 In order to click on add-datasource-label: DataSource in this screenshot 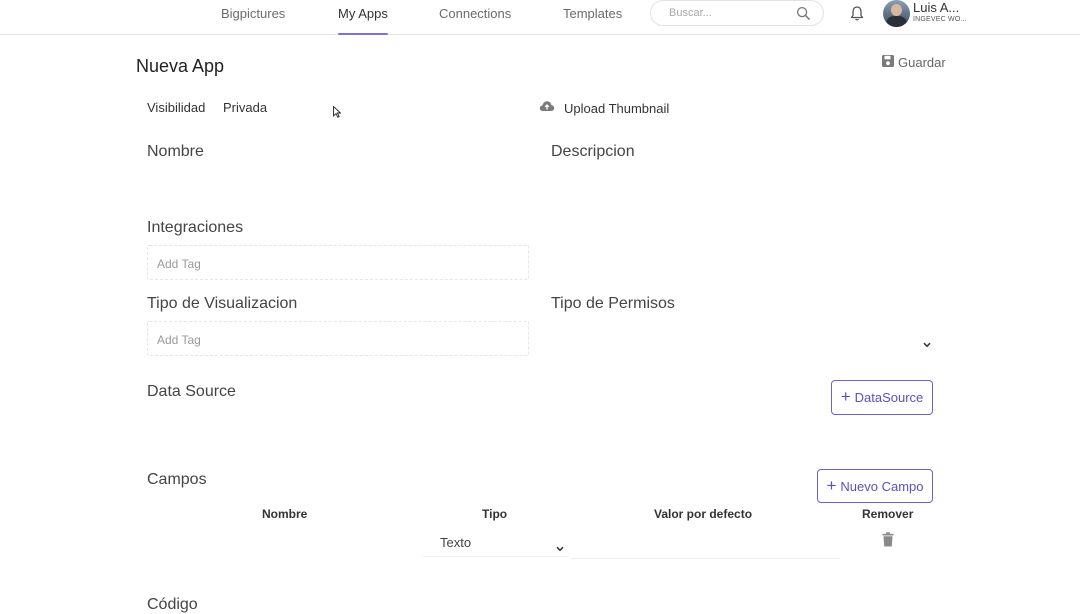, I will do `click(889, 397)`.